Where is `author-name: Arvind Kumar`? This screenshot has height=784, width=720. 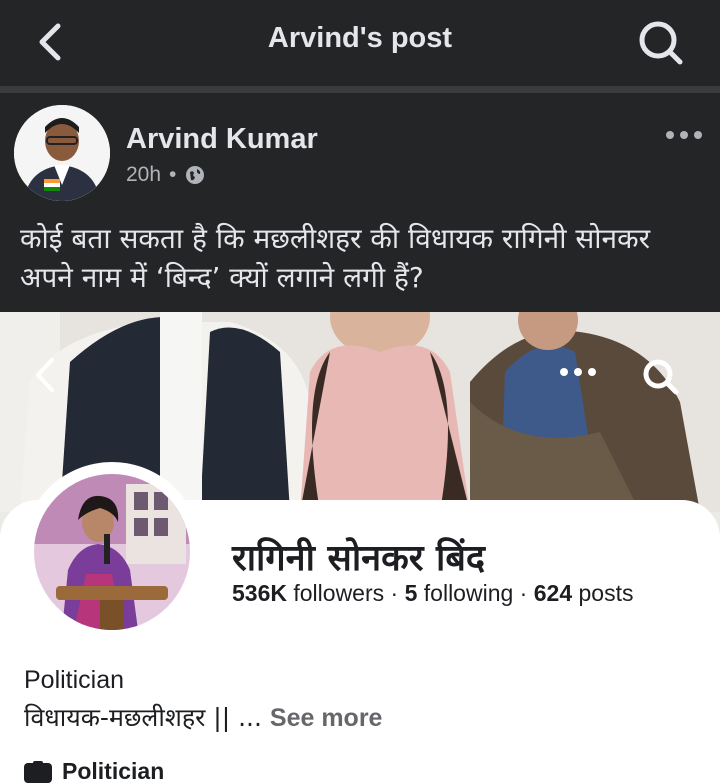 author-name: Arvind Kumar is located at coordinates (222, 139).